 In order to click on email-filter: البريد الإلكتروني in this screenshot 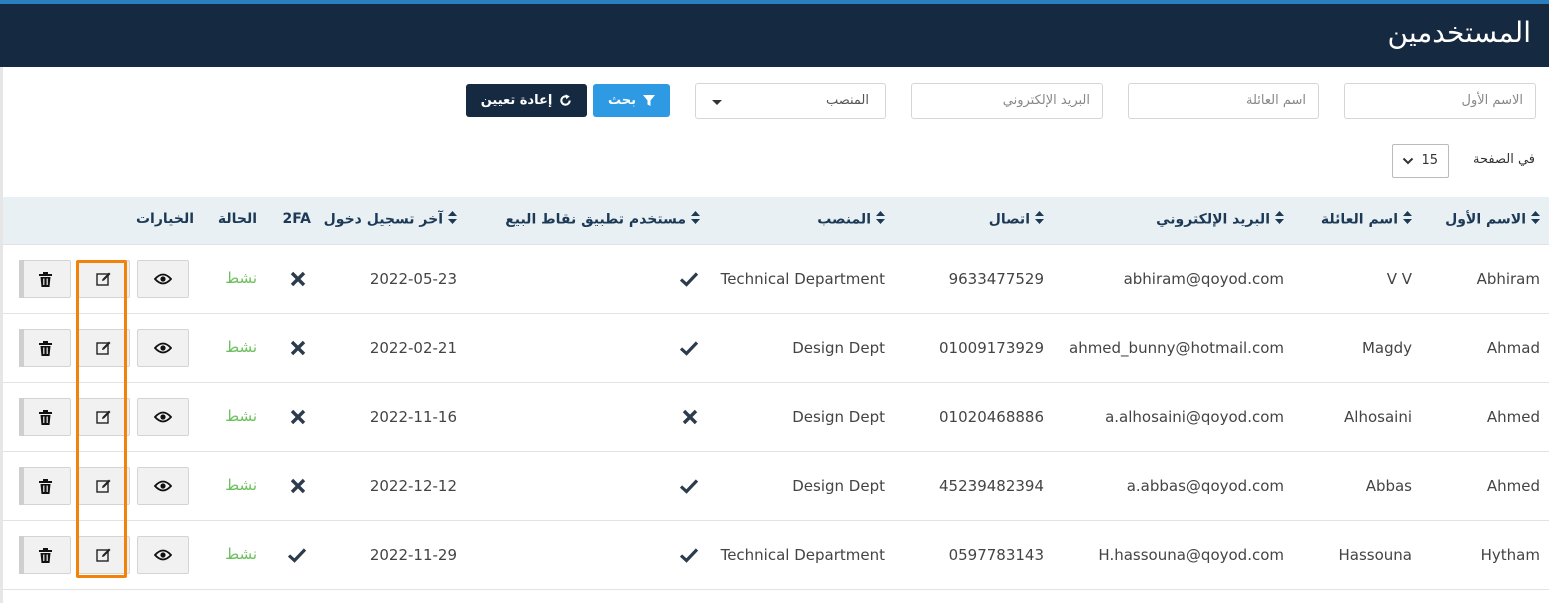, I will do `click(1007, 101)`.